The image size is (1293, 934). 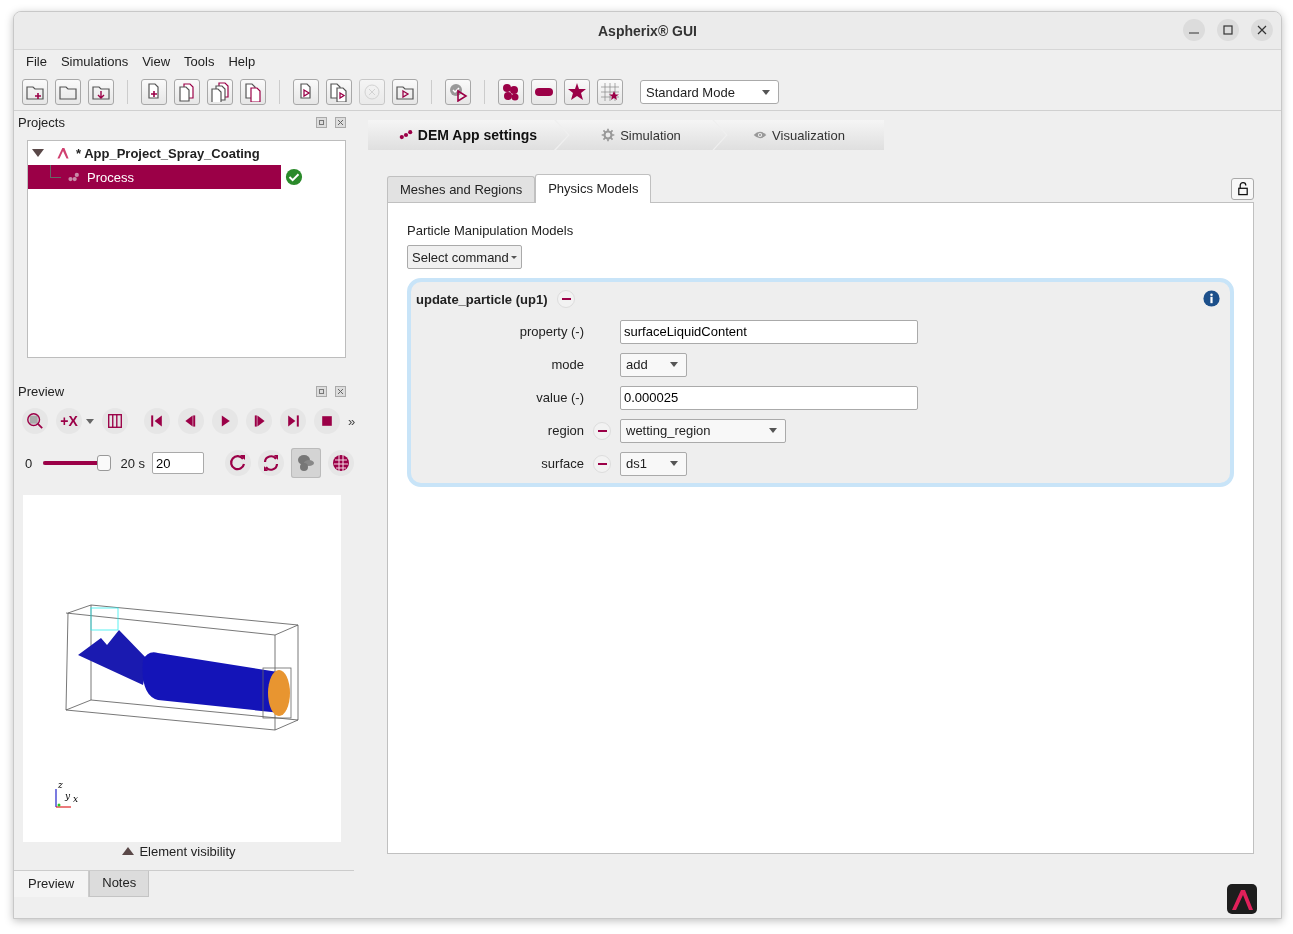 What do you see at coordinates (703, 430) in the screenshot?
I see `dropdown: wetting_region` at bounding box center [703, 430].